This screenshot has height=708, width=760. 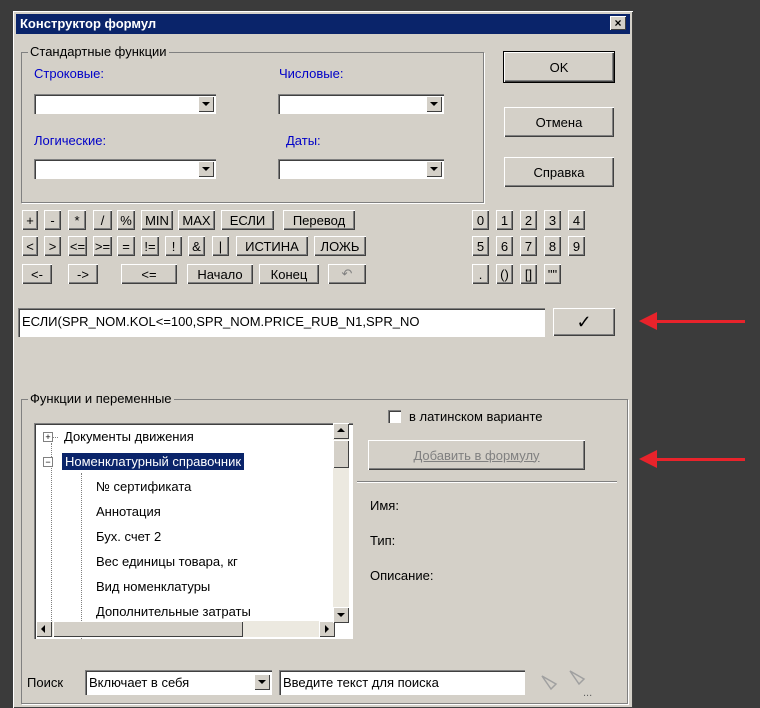 What do you see at coordinates (476, 416) in the screenshot?
I see `latin-variant-label: в латинском варианте` at bounding box center [476, 416].